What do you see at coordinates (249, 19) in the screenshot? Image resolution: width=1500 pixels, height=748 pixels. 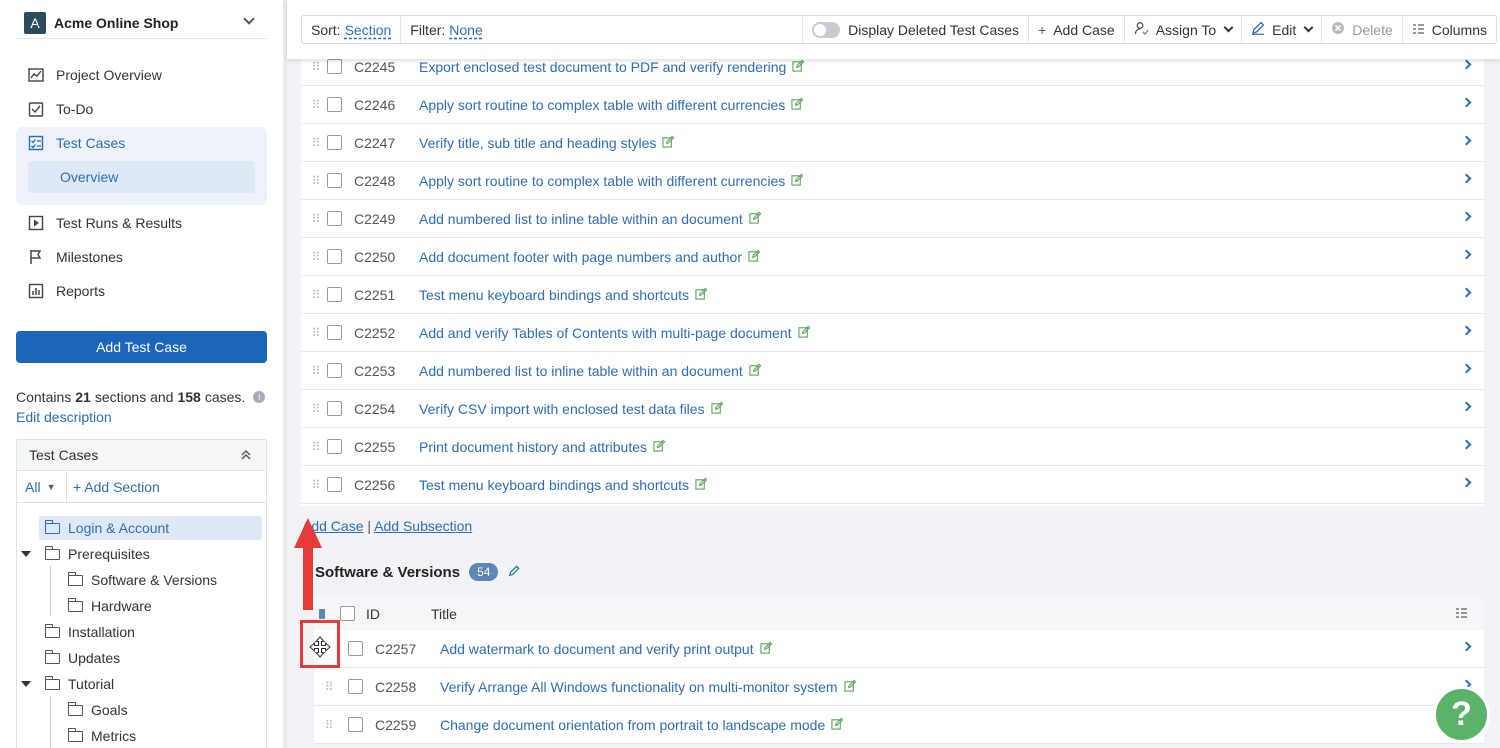 I see `chevron-down-icon` at bounding box center [249, 19].